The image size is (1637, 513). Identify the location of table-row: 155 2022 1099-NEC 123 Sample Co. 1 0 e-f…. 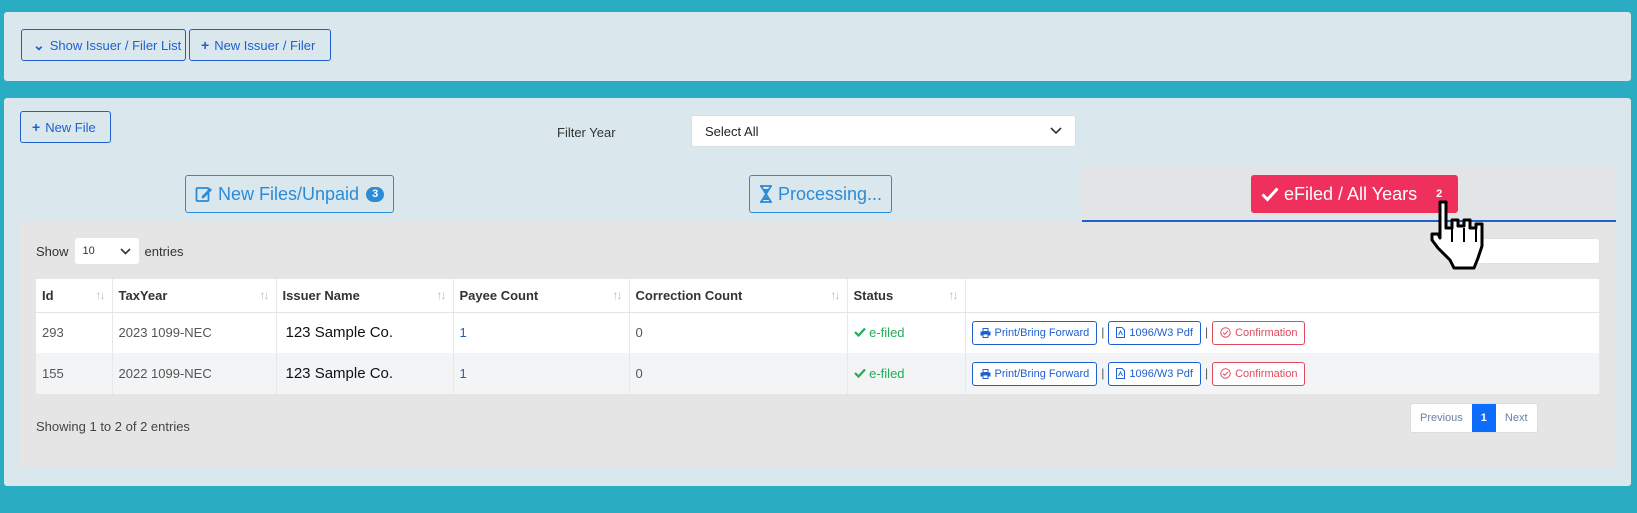
(818, 373).